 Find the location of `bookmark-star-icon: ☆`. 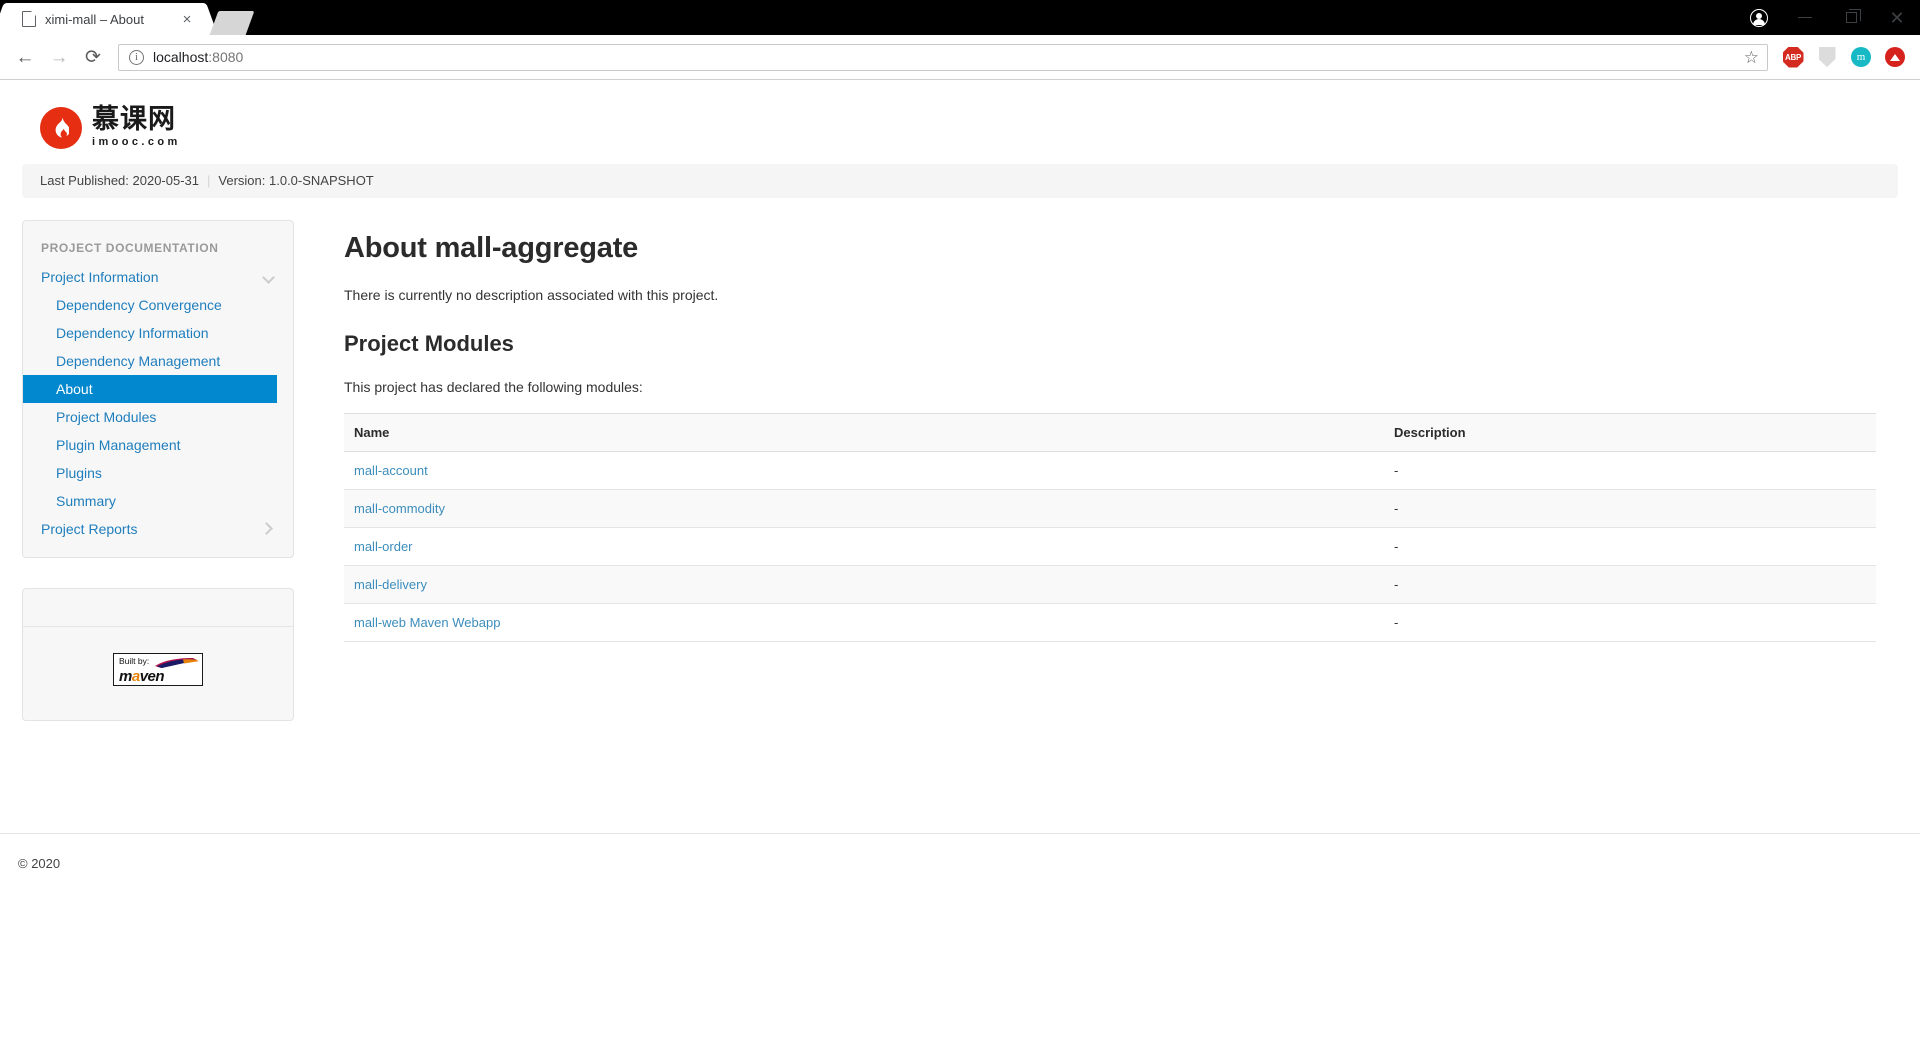

bookmark-star-icon: ☆ is located at coordinates (1751, 57).